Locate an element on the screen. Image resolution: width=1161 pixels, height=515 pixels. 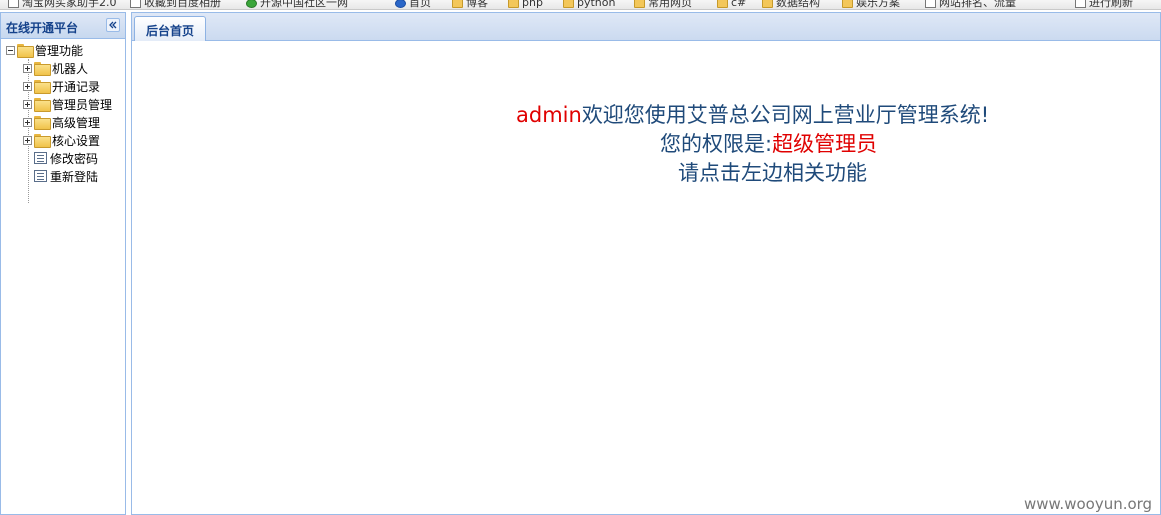
bookmark-item: 网站排名、流量 is located at coordinates (970, 4).